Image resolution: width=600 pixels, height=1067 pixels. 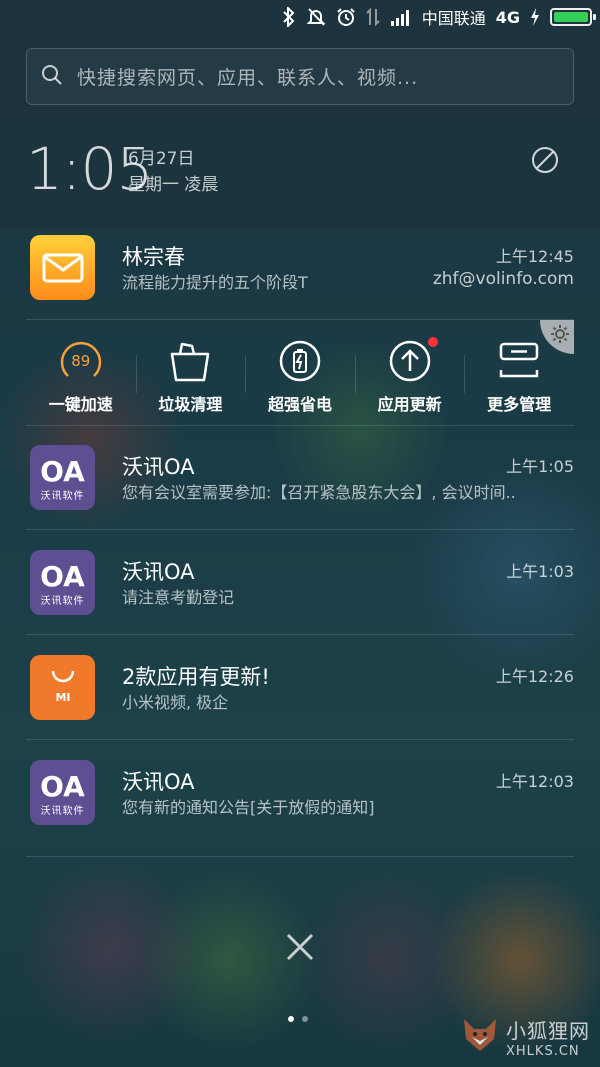 I want to click on date-block: 6月27日 星期一 凌晨, so click(x=173, y=172).